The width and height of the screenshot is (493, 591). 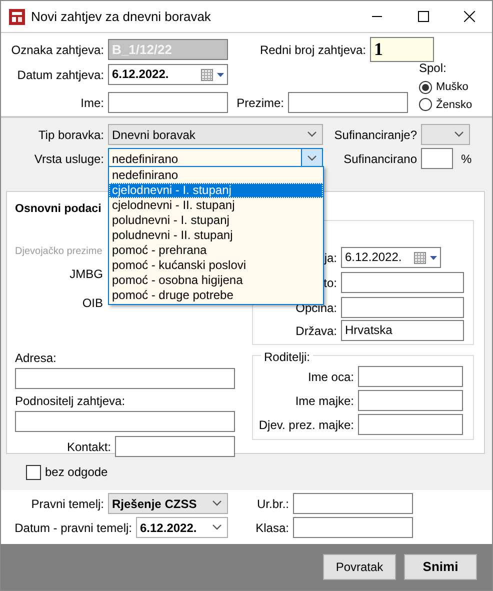 I want to click on maximize-icon, so click(x=423, y=16).